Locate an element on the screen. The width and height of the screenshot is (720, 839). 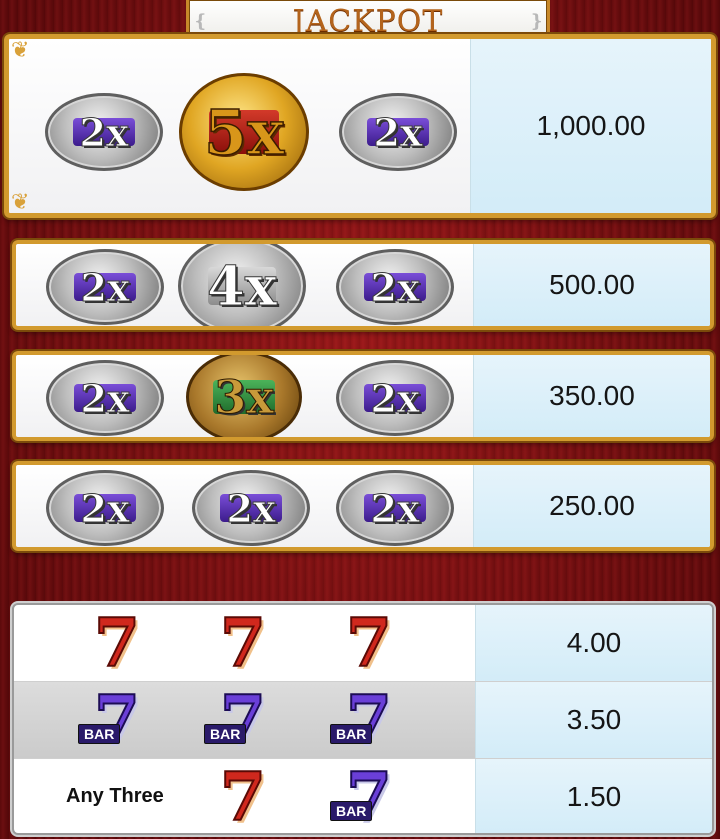
paytable-row-any-three: Any Three 7 7 BAR 1.50 is located at coordinates (363, 796).